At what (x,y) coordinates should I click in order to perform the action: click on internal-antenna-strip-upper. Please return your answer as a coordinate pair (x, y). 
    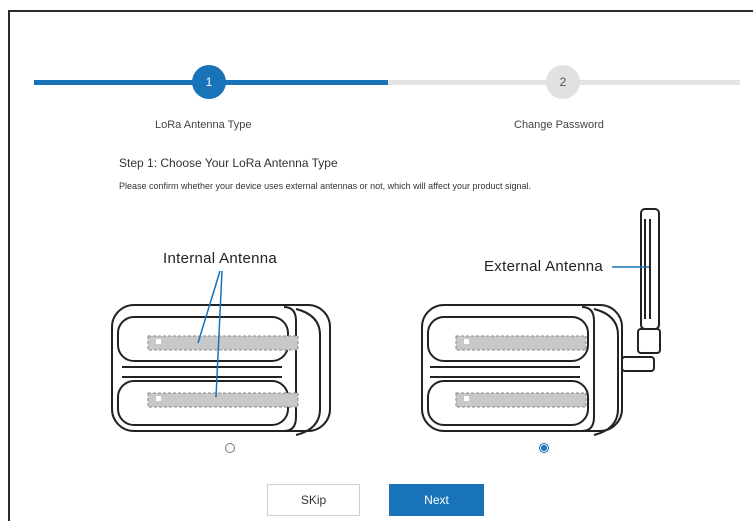
    Looking at the image, I should click on (223, 343).